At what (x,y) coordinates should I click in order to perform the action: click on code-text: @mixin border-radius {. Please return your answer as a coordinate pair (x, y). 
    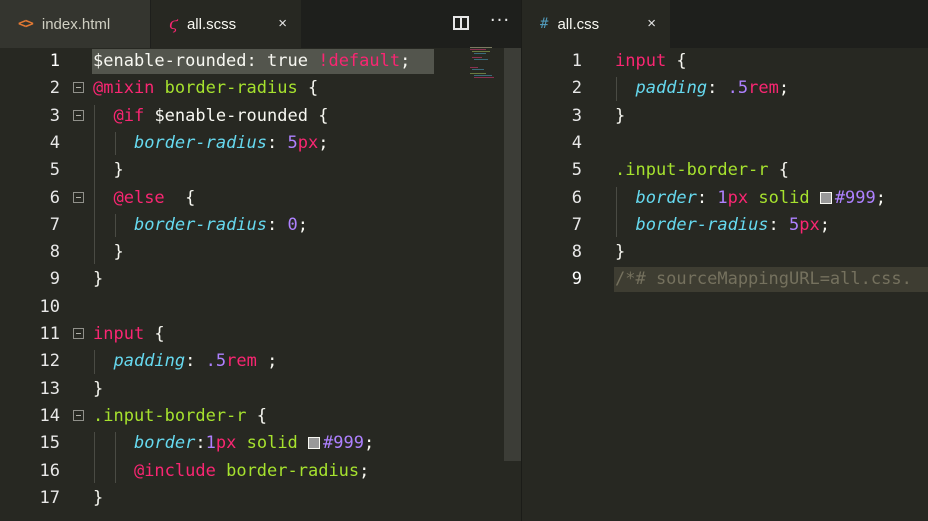
    Looking at the image, I should click on (205, 88).